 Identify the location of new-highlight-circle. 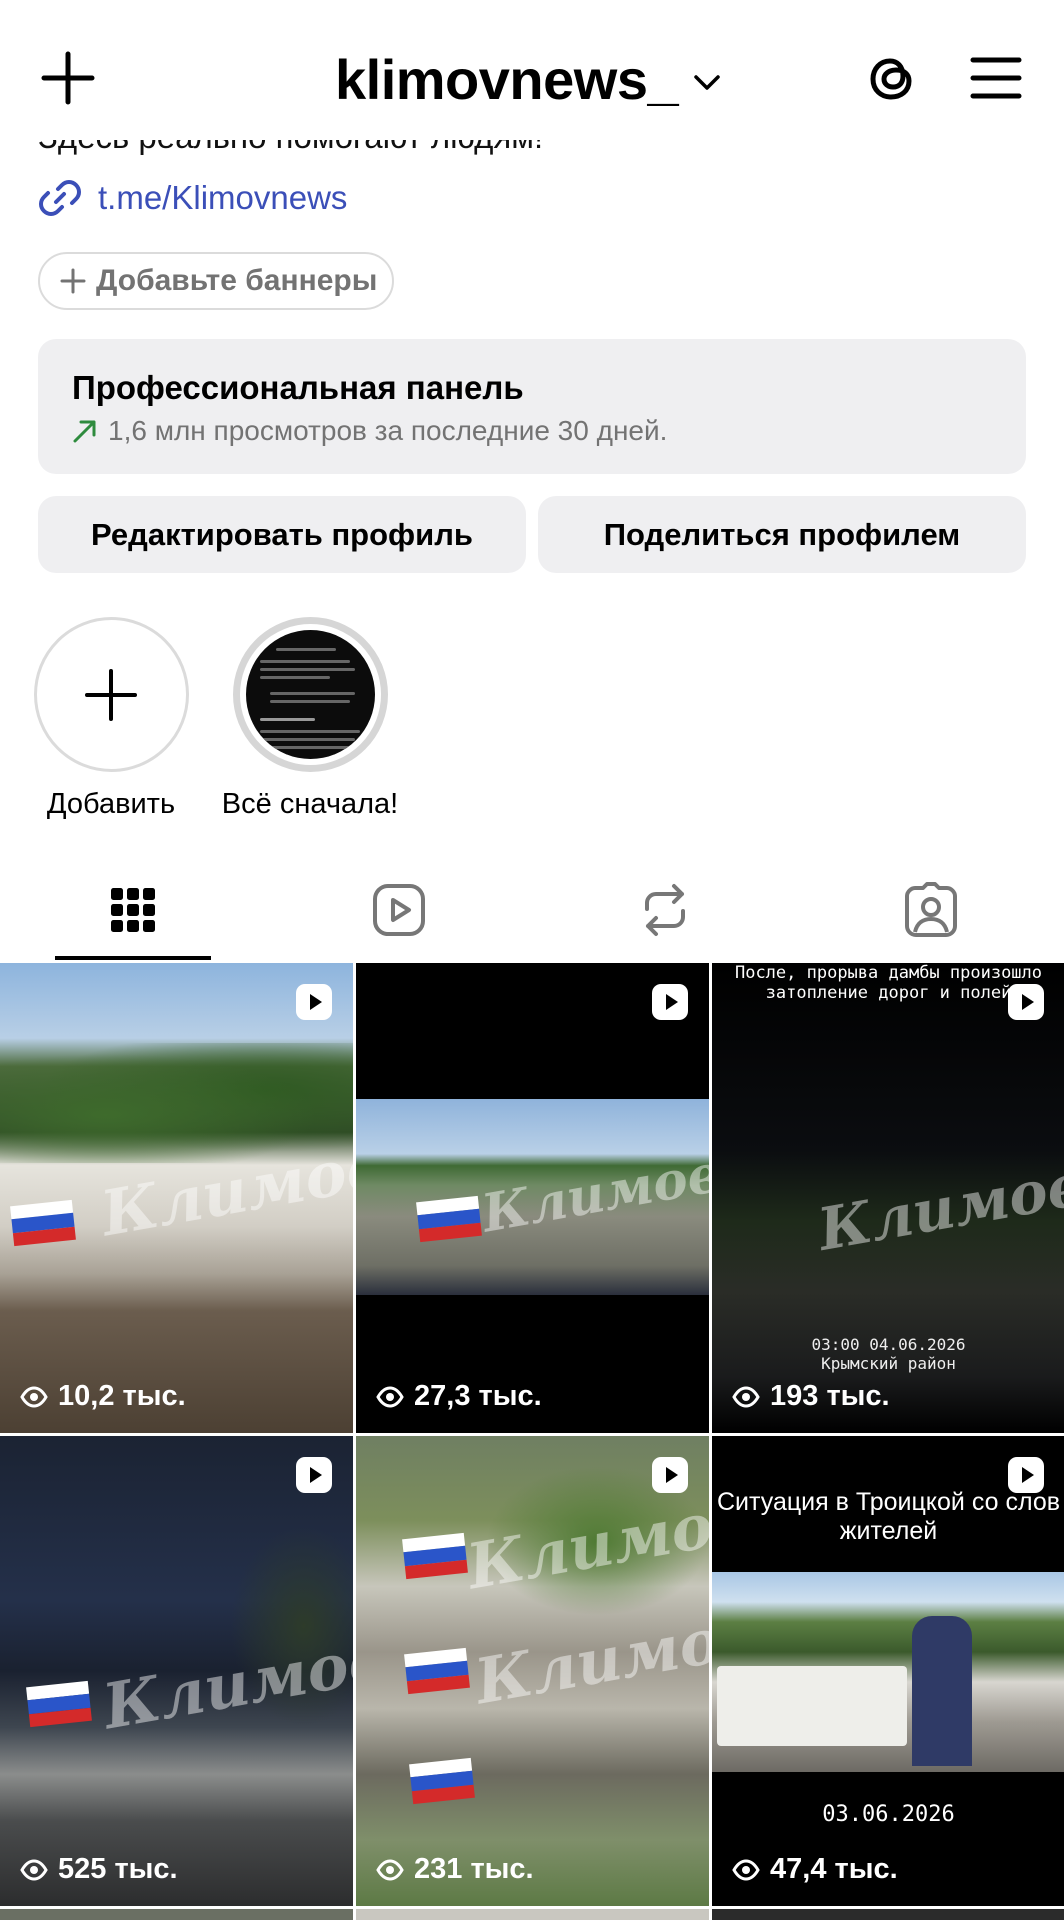
(111, 694).